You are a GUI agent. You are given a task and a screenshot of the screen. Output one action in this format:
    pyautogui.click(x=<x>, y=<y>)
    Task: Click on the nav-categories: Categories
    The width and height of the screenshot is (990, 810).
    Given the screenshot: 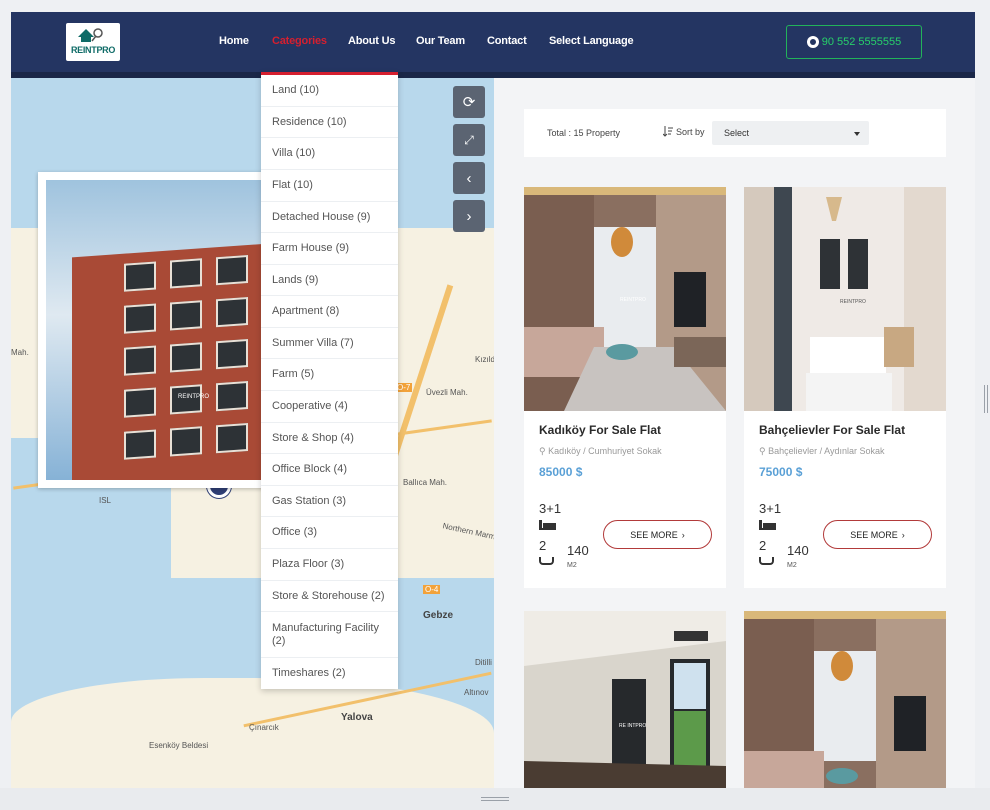 What is the action you would take?
    pyautogui.click(x=299, y=41)
    